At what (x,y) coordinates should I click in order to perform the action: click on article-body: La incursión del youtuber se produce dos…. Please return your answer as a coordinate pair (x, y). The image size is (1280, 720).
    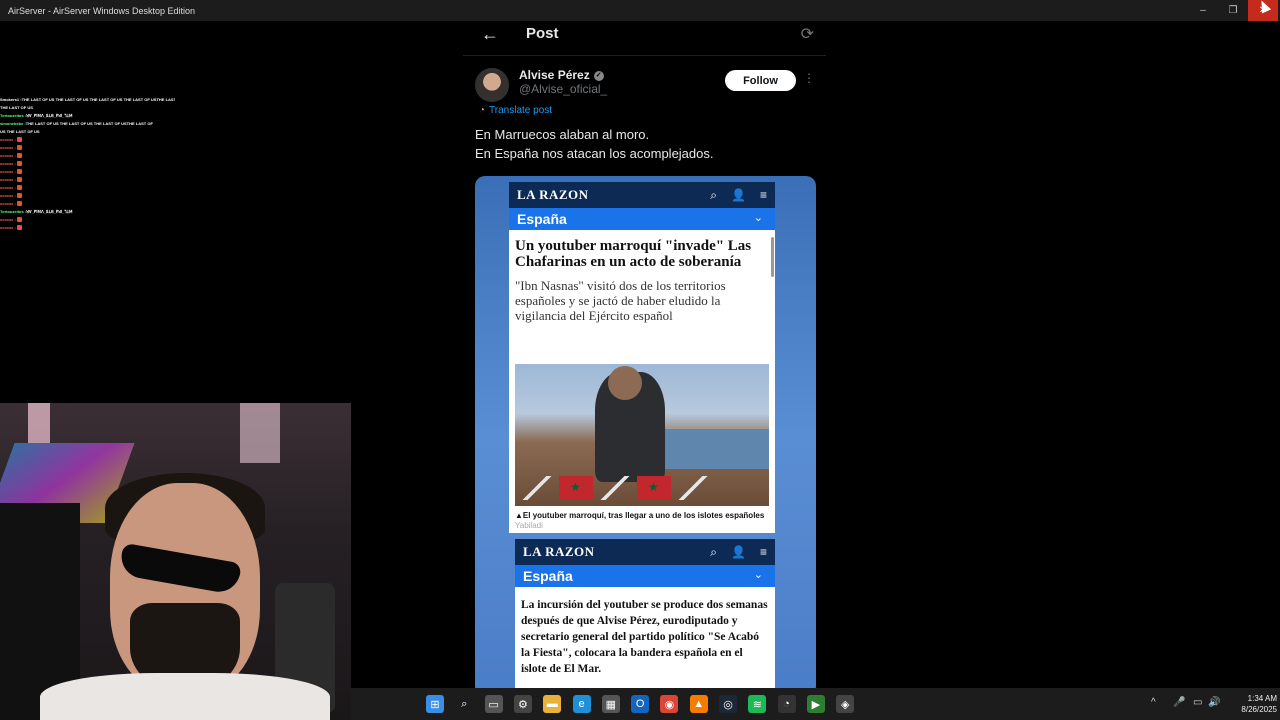
    Looking at the image, I should click on (644, 637).